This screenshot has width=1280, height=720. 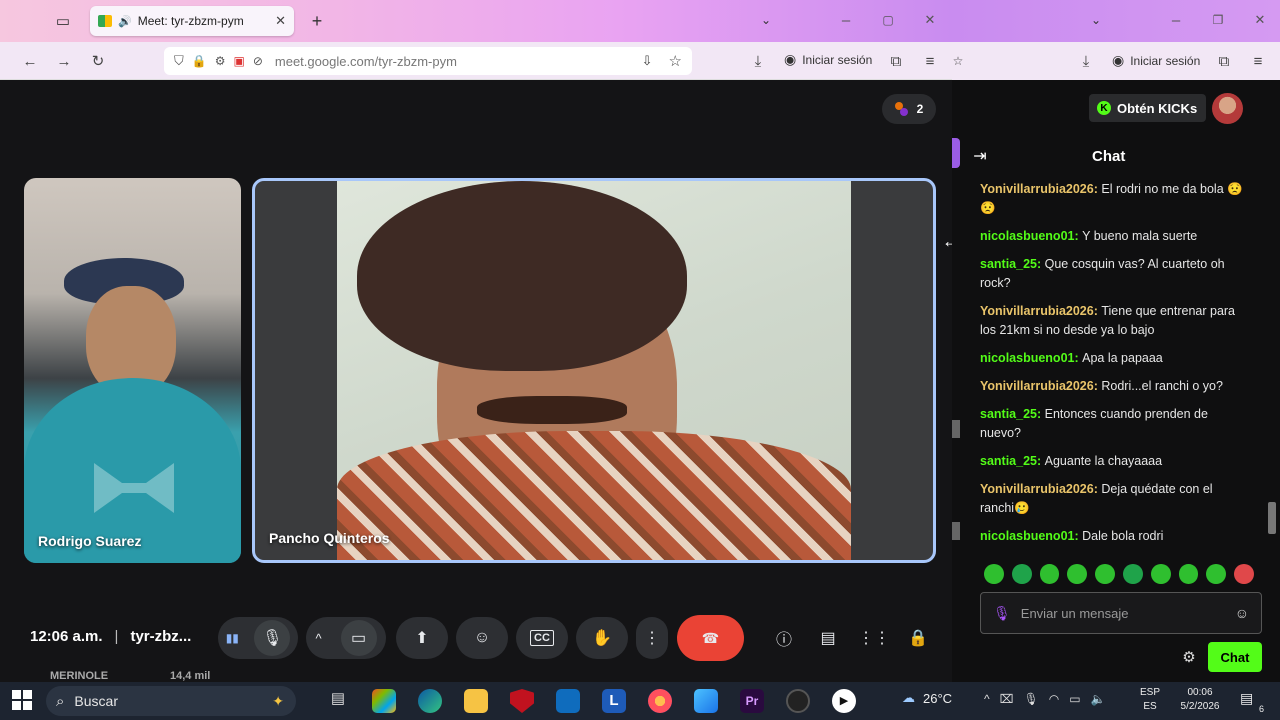 What do you see at coordinates (132, 370) in the screenshot?
I see `participant-tile-rodrigo: Rodrigo Suarez` at bounding box center [132, 370].